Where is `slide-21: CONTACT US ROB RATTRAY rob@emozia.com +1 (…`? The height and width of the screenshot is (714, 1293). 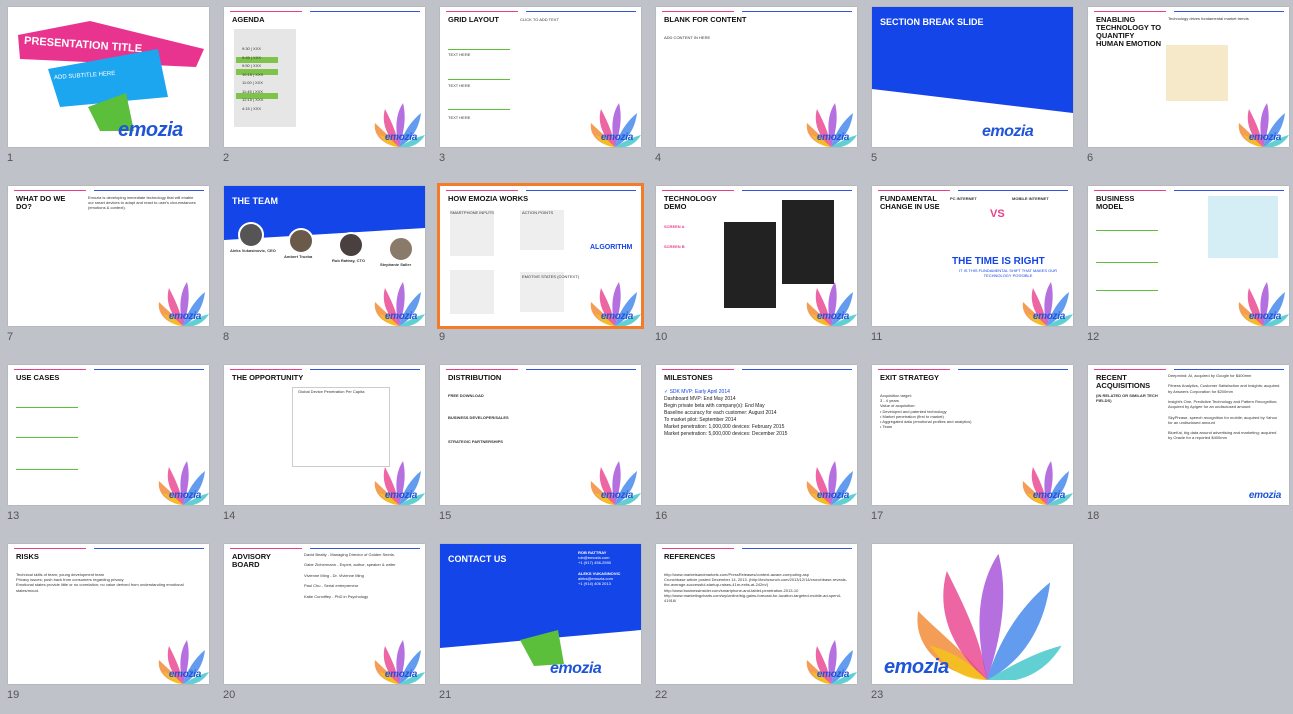
slide-21: CONTACT US ROB RATTRAY rob@emozia.com +1 (… is located at coordinates (540, 614).